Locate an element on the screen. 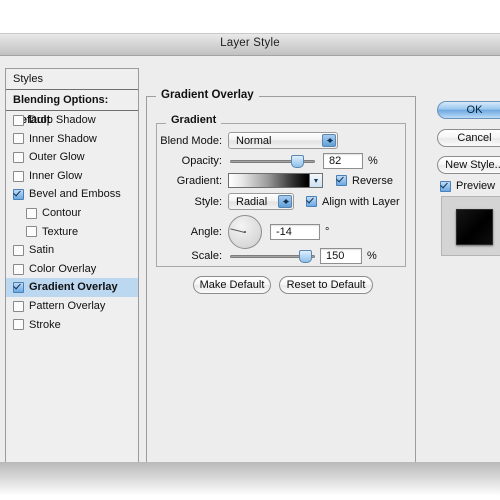  cancel-button: Cancel is located at coordinates (468, 138).